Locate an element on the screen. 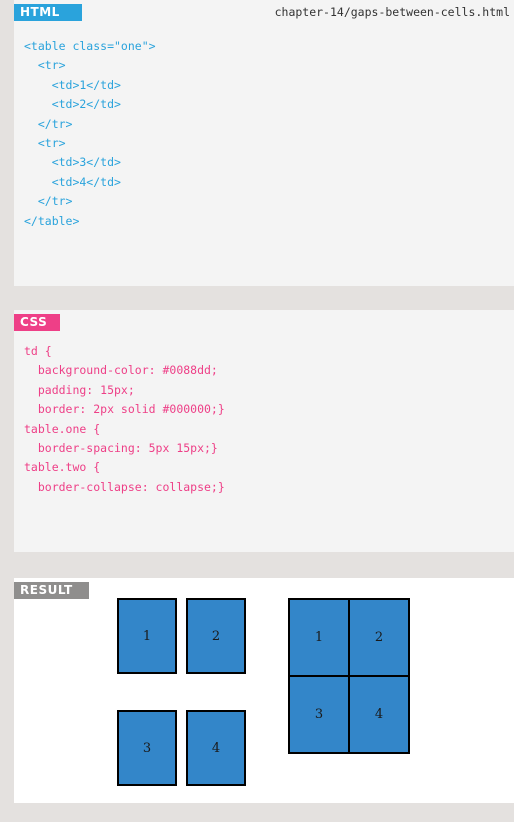 The width and height of the screenshot is (514, 822). result-table-two: 1 2 3 4 is located at coordinates (349, 676).